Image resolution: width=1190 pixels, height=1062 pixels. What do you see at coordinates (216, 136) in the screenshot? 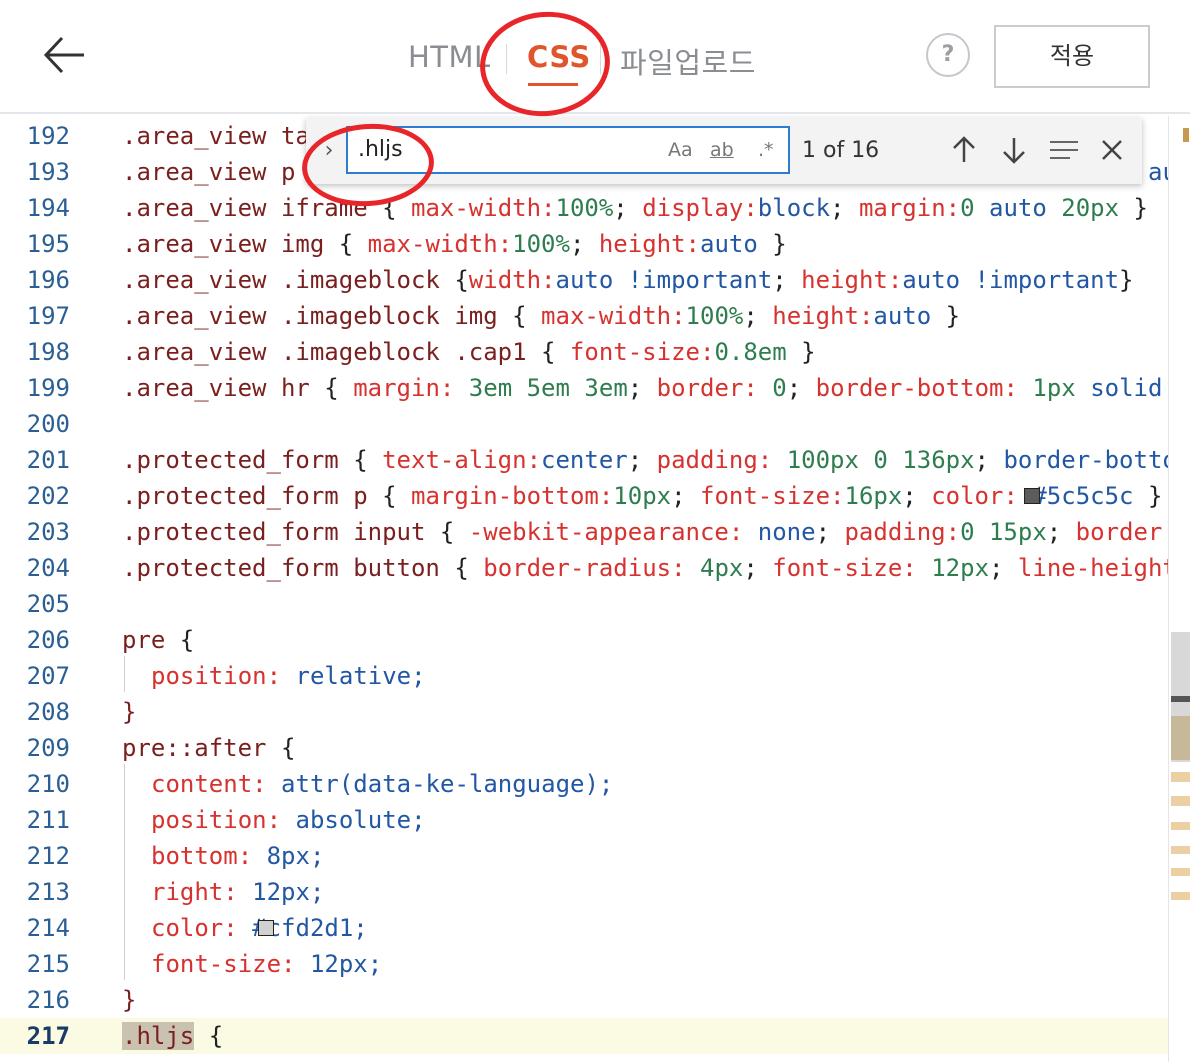
I see `code-text: .area_view ta` at bounding box center [216, 136].